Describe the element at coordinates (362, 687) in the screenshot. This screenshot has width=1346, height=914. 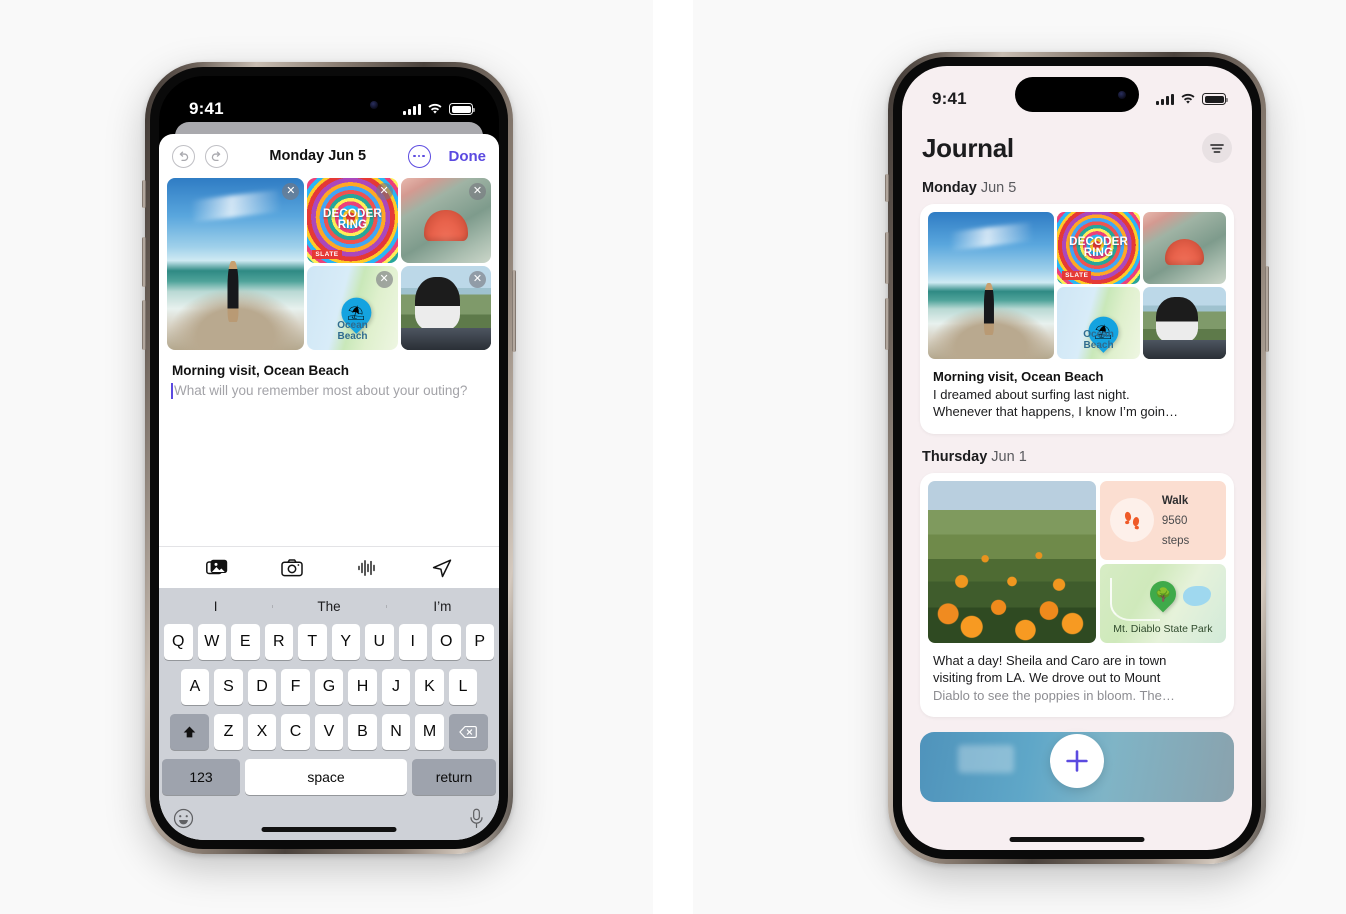
I see `key-h: H` at that location.